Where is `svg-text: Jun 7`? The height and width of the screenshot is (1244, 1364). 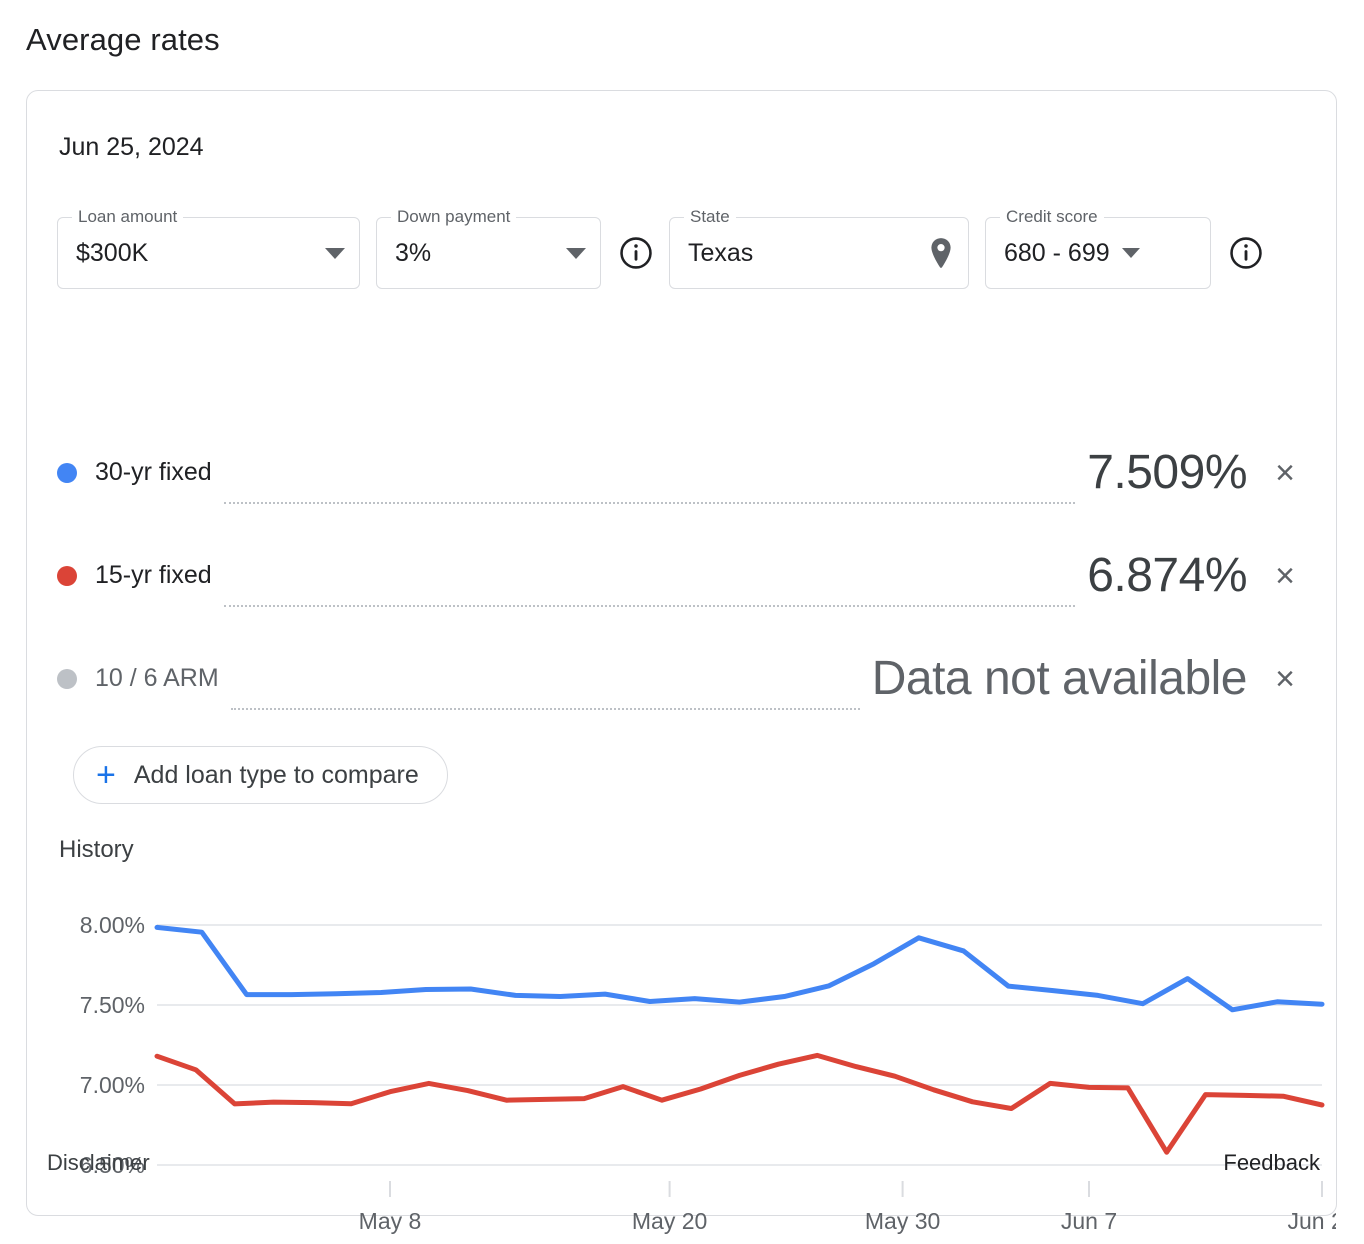 svg-text: Jun 7 is located at coordinates (1089, 1221).